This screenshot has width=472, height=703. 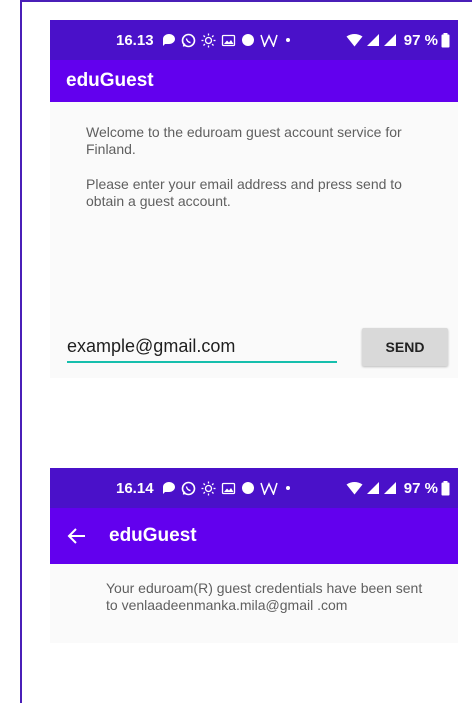 I want to click on email-field-container, so click(x=202, y=349).